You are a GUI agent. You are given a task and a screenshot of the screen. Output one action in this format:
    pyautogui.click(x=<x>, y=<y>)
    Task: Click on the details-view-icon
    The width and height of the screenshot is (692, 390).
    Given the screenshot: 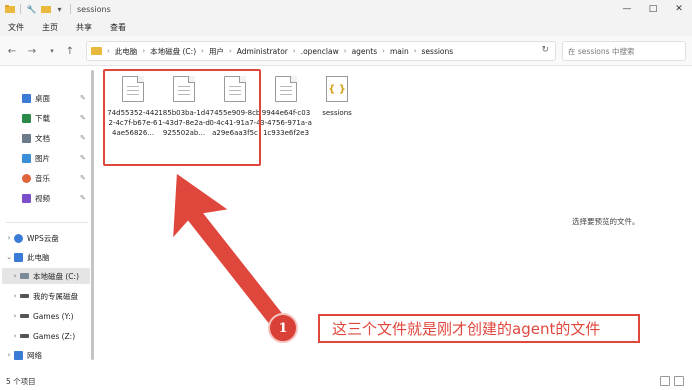 What is the action you would take?
    pyautogui.click(x=665, y=381)
    